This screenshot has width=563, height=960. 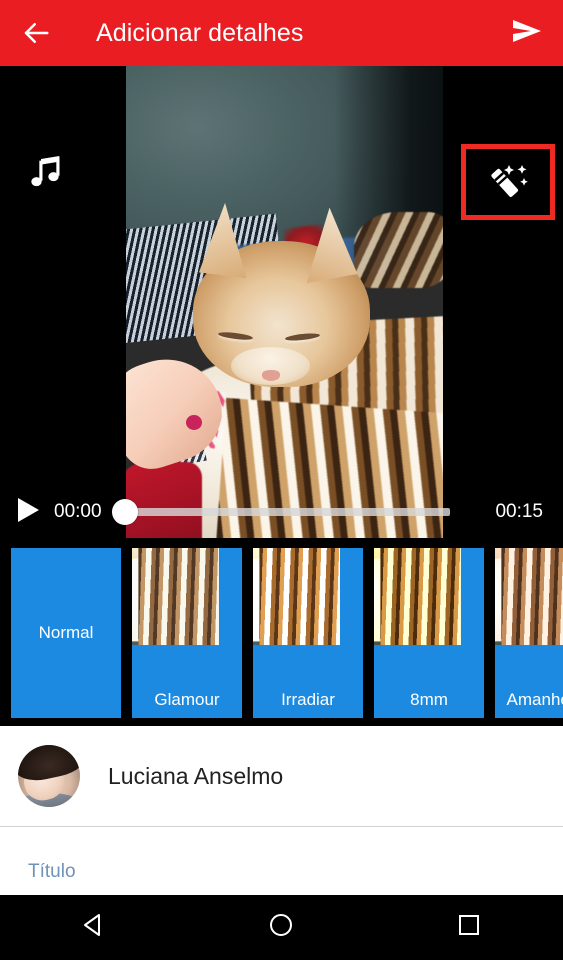 What do you see at coordinates (52, 871) in the screenshot?
I see `title-field-label: Título` at bounding box center [52, 871].